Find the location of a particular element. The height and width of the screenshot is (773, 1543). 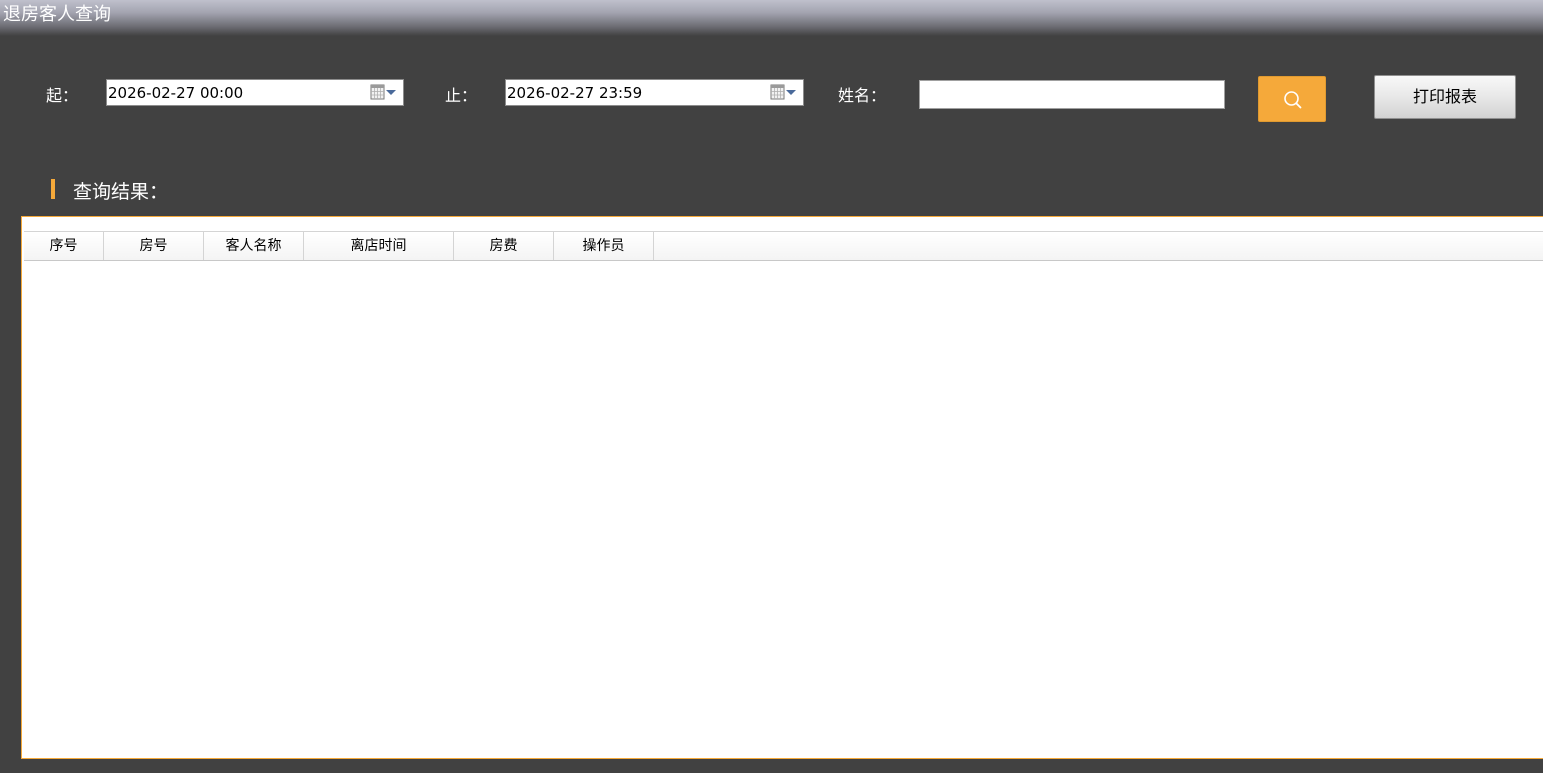

name-input is located at coordinates (1072, 94).